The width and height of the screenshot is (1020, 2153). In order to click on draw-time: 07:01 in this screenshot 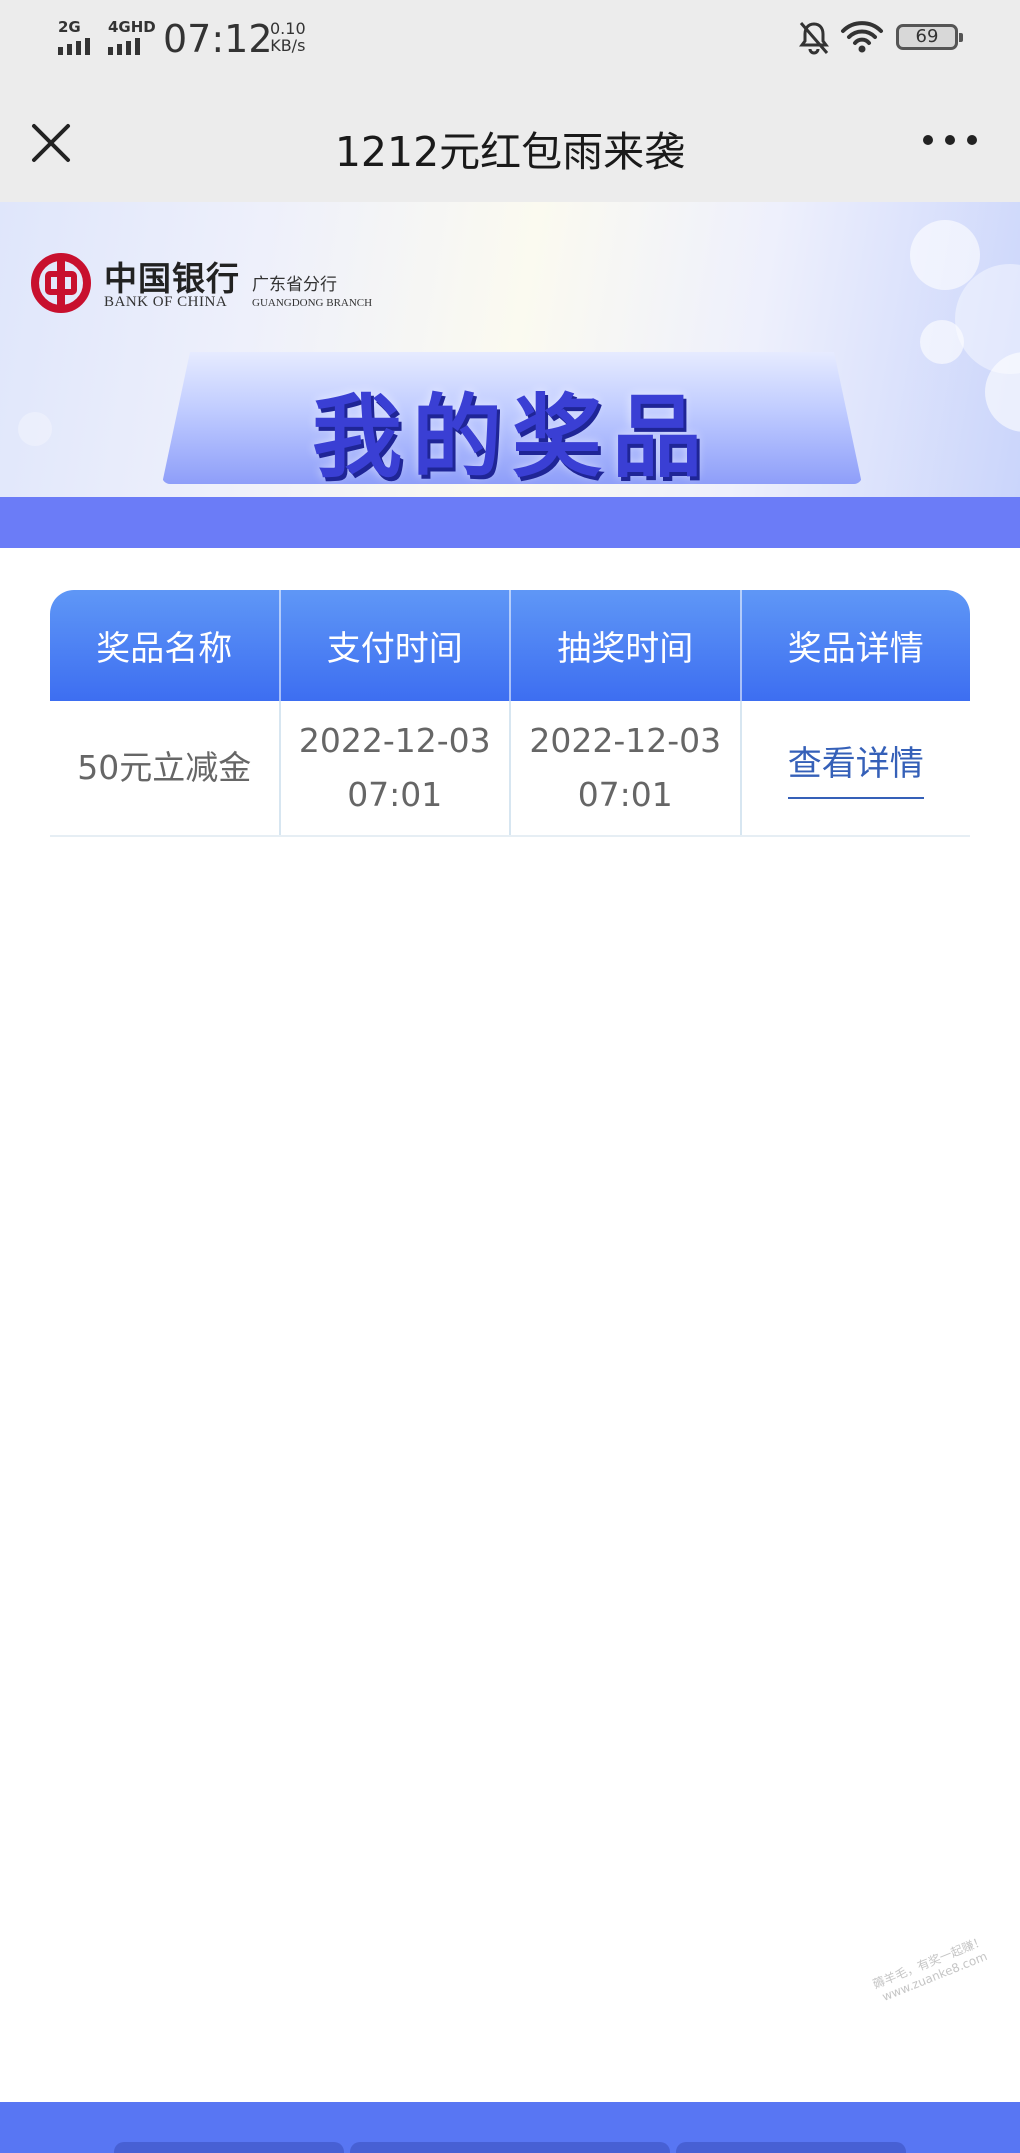, I will do `click(625, 794)`.